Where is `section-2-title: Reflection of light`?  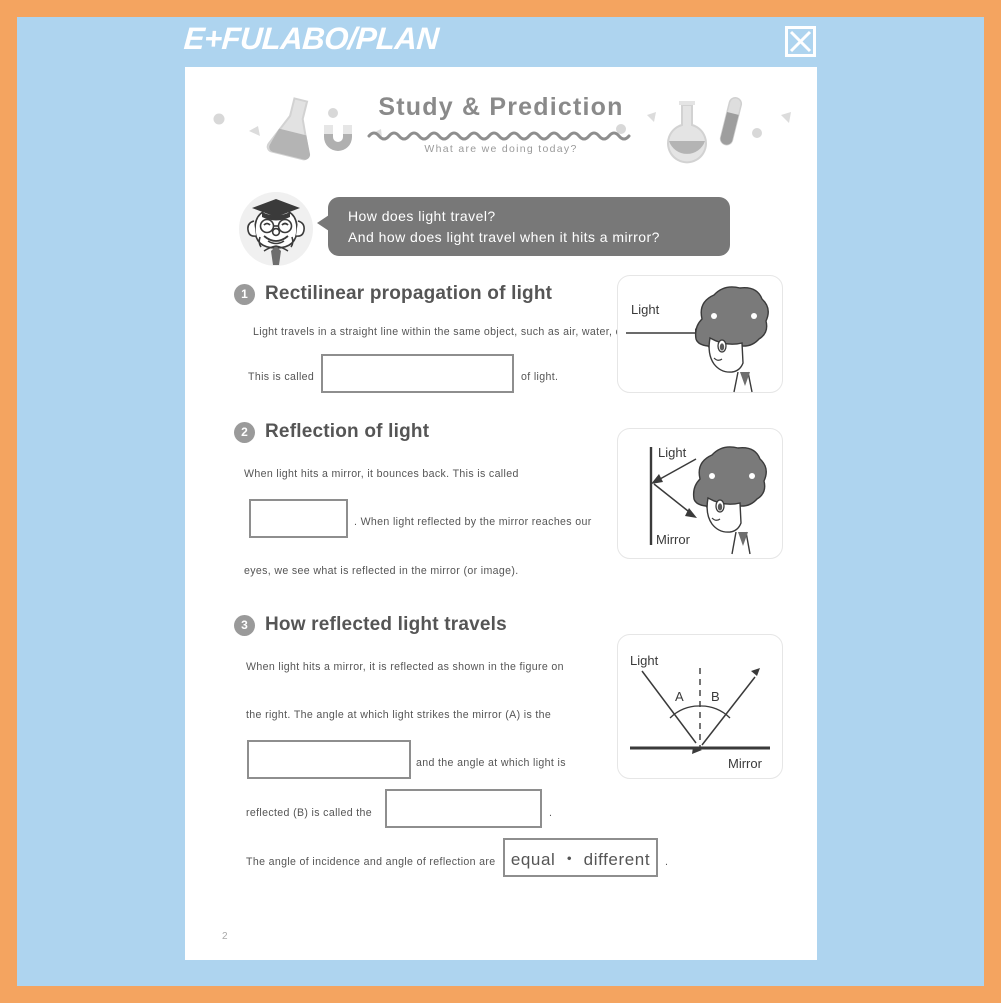
section-2-title: Reflection of light is located at coordinates (347, 431).